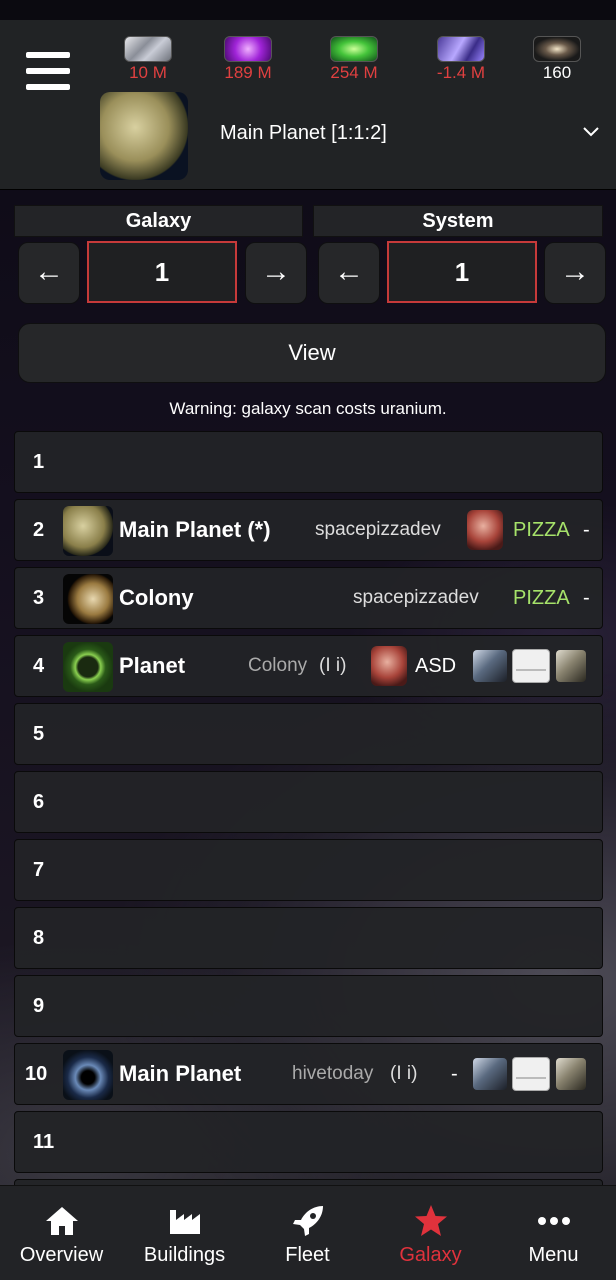 Image resolution: width=616 pixels, height=1280 pixels. What do you see at coordinates (39, 462) in the screenshot?
I see `position-number: 1` at bounding box center [39, 462].